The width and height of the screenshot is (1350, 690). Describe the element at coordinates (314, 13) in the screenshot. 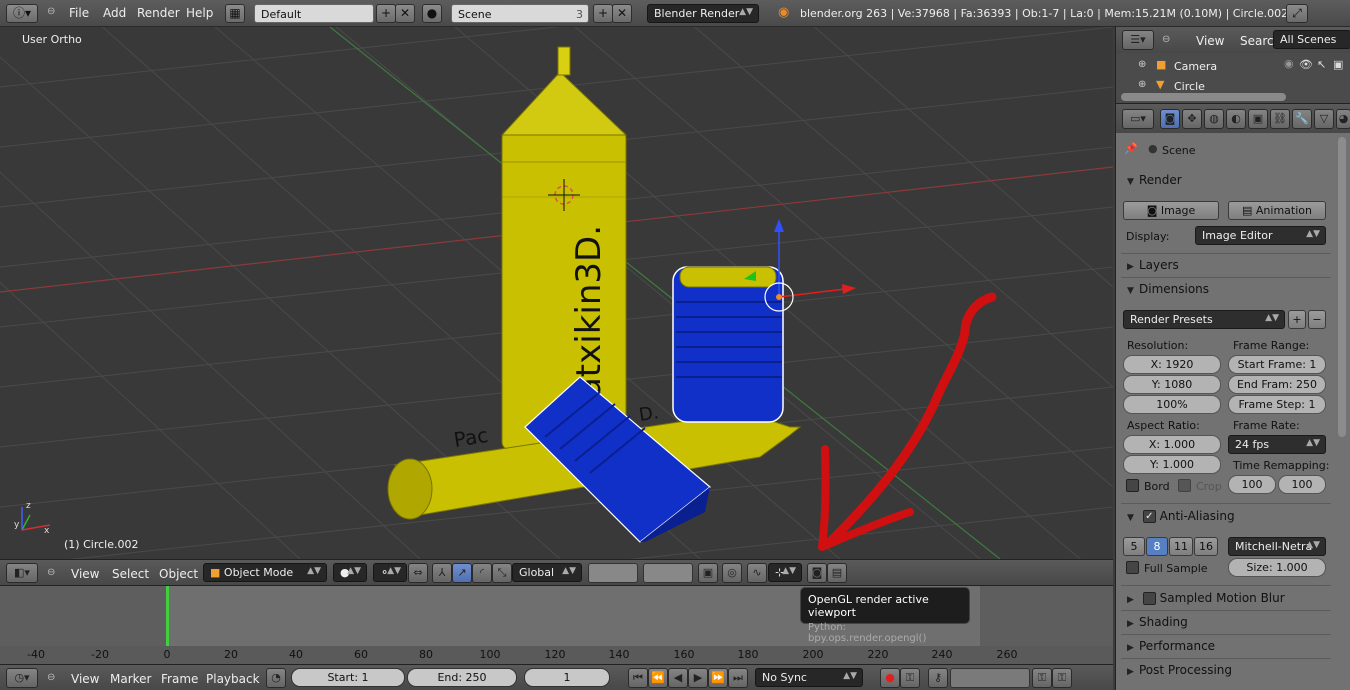

I see `screen-layout-field: Default` at that location.